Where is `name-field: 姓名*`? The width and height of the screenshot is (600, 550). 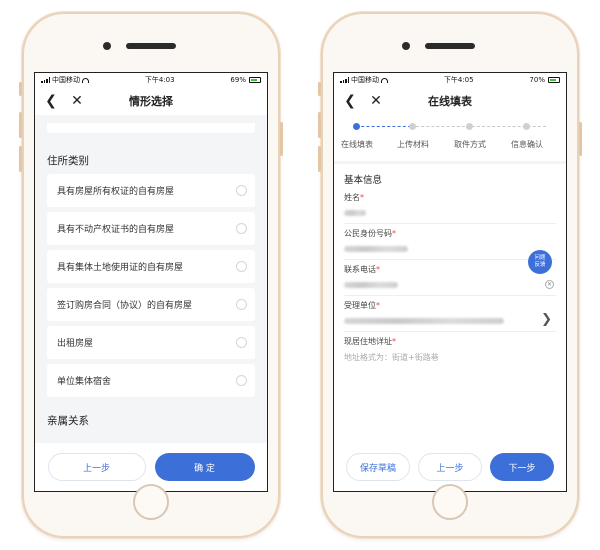 name-field: 姓名* is located at coordinates (450, 206).